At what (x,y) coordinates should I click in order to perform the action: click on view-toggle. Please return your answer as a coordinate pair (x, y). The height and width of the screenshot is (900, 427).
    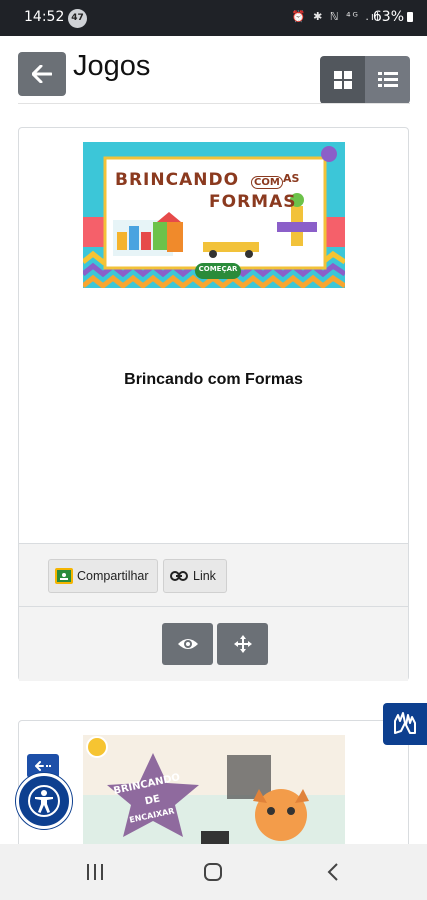
    Looking at the image, I should click on (365, 80).